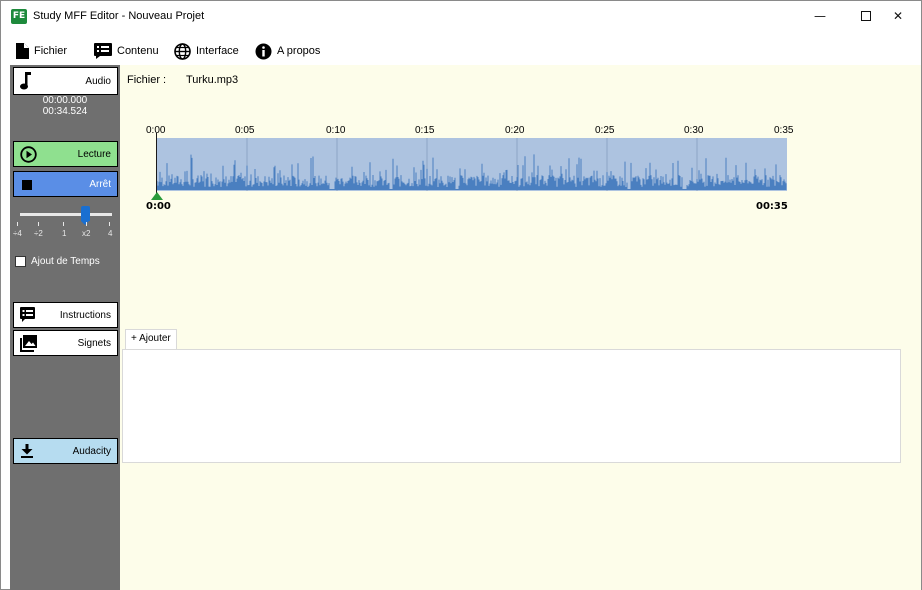  I want to click on playhead-marker, so click(157, 196).